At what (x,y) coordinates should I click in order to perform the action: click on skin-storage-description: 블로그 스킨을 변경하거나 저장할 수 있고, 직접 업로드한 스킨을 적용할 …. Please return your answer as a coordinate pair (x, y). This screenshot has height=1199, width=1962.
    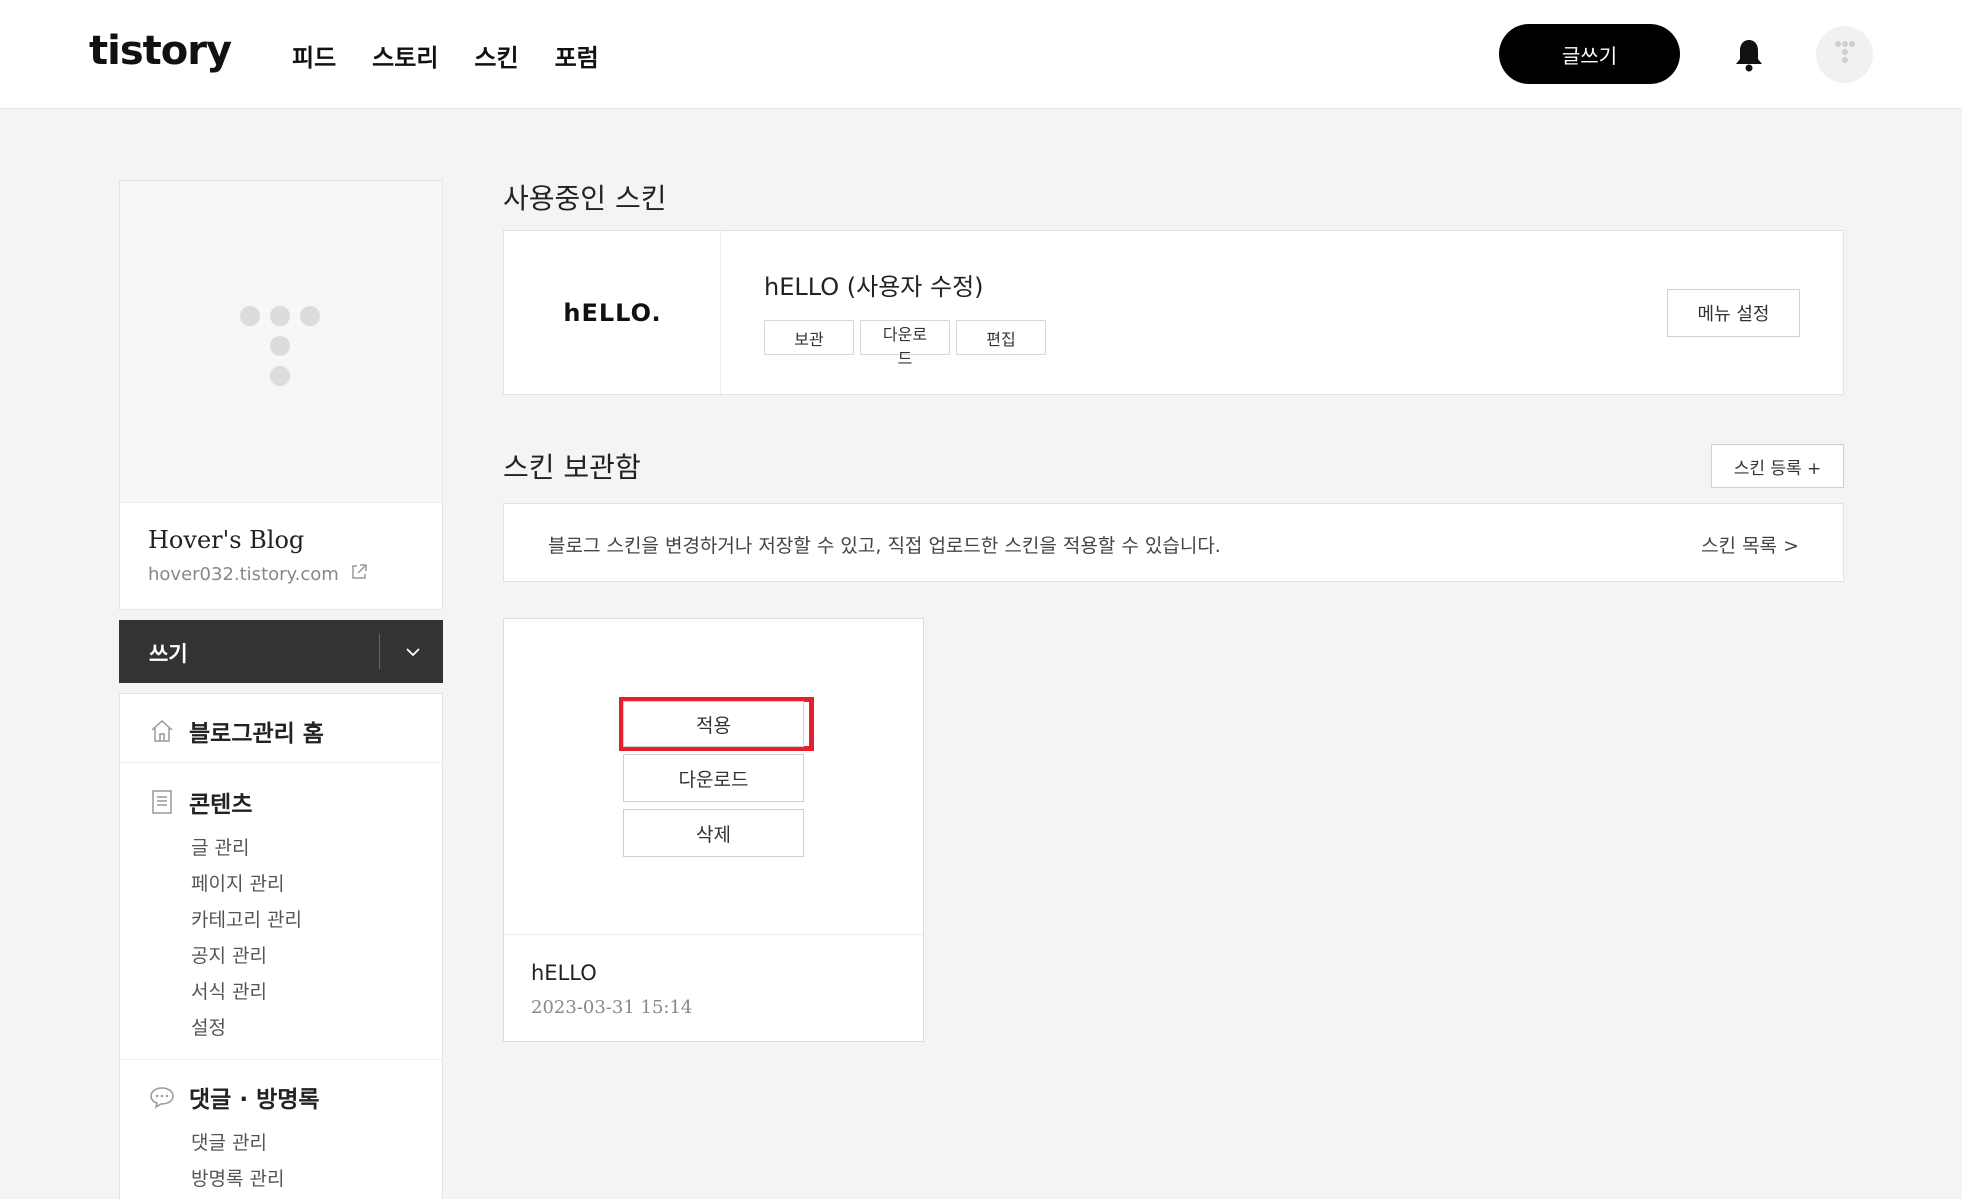
    Looking at the image, I should click on (884, 546).